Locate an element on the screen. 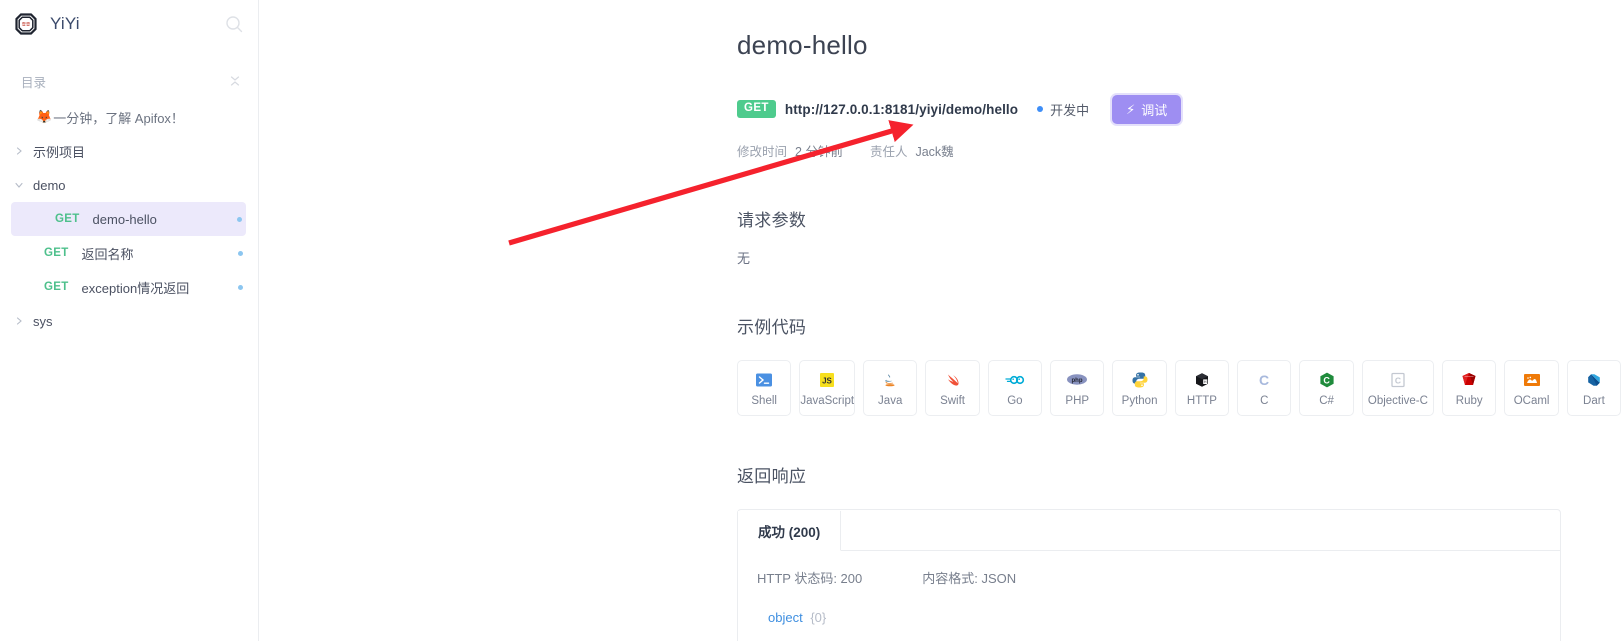  status-dot-icon is located at coordinates (1040, 109).